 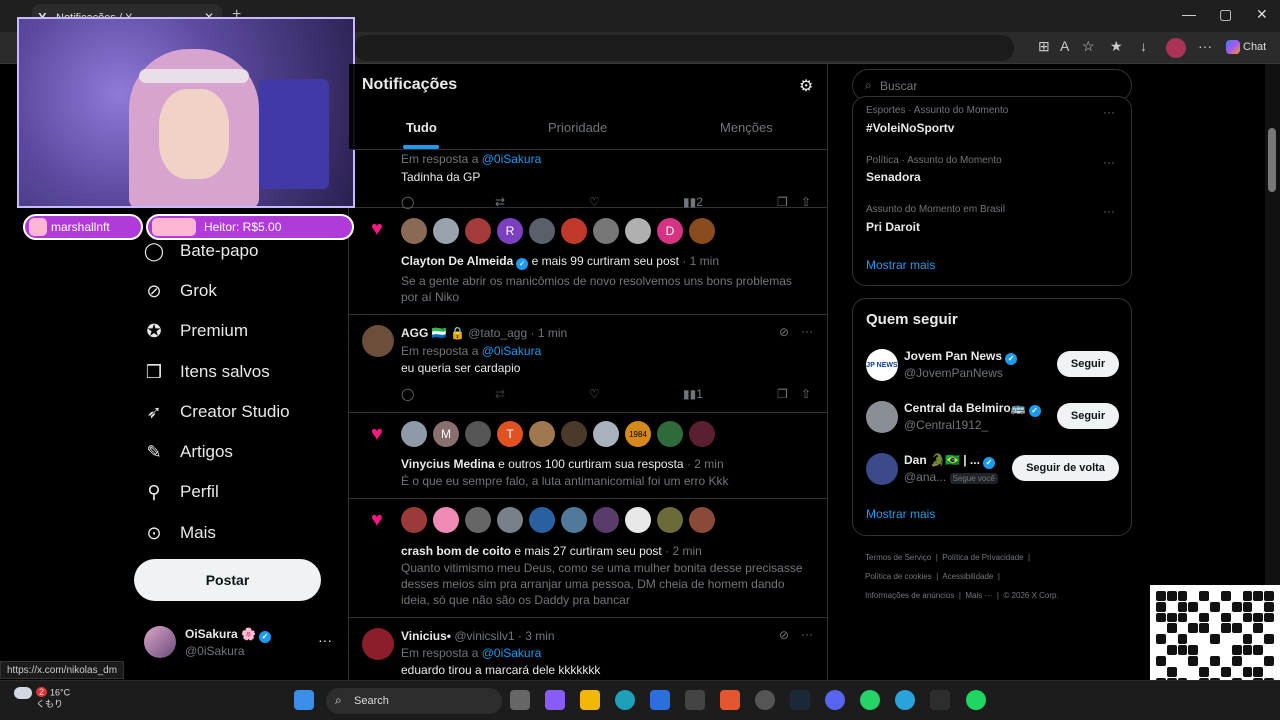 I want to click on copilot-chat-button: Chat, so click(x=1246, y=47).